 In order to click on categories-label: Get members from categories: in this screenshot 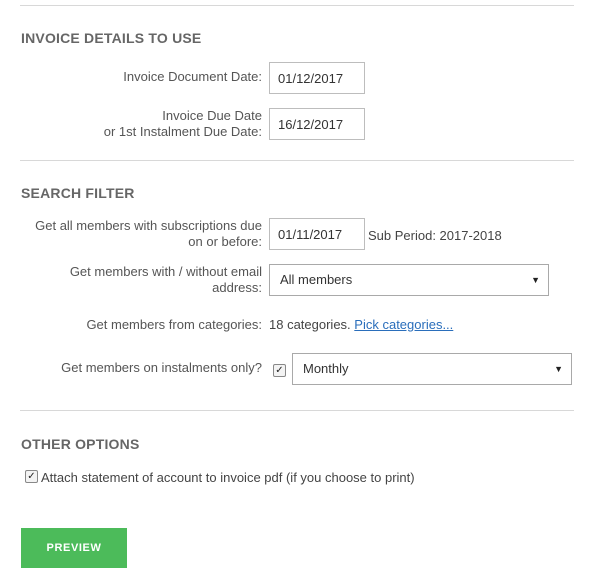, I will do `click(174, 324)`.